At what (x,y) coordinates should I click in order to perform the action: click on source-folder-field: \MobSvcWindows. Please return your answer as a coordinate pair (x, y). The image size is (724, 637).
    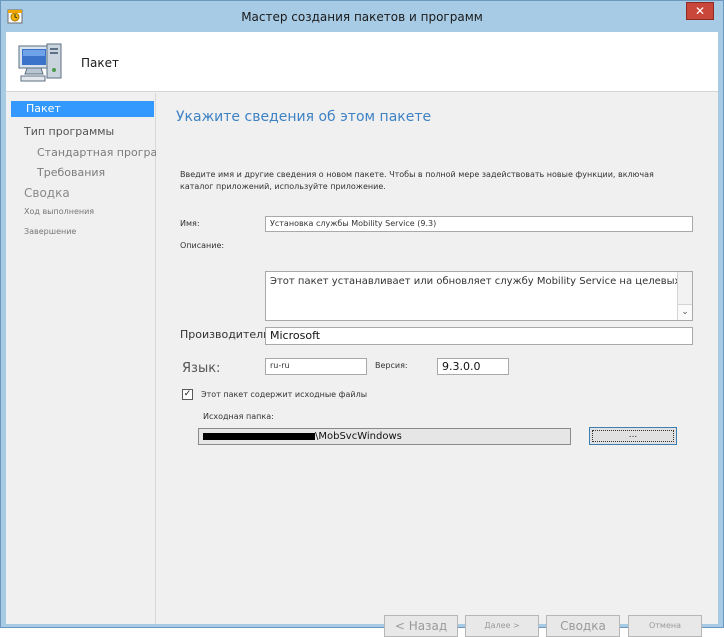
    Looking at the image, I should click on (384, 436).